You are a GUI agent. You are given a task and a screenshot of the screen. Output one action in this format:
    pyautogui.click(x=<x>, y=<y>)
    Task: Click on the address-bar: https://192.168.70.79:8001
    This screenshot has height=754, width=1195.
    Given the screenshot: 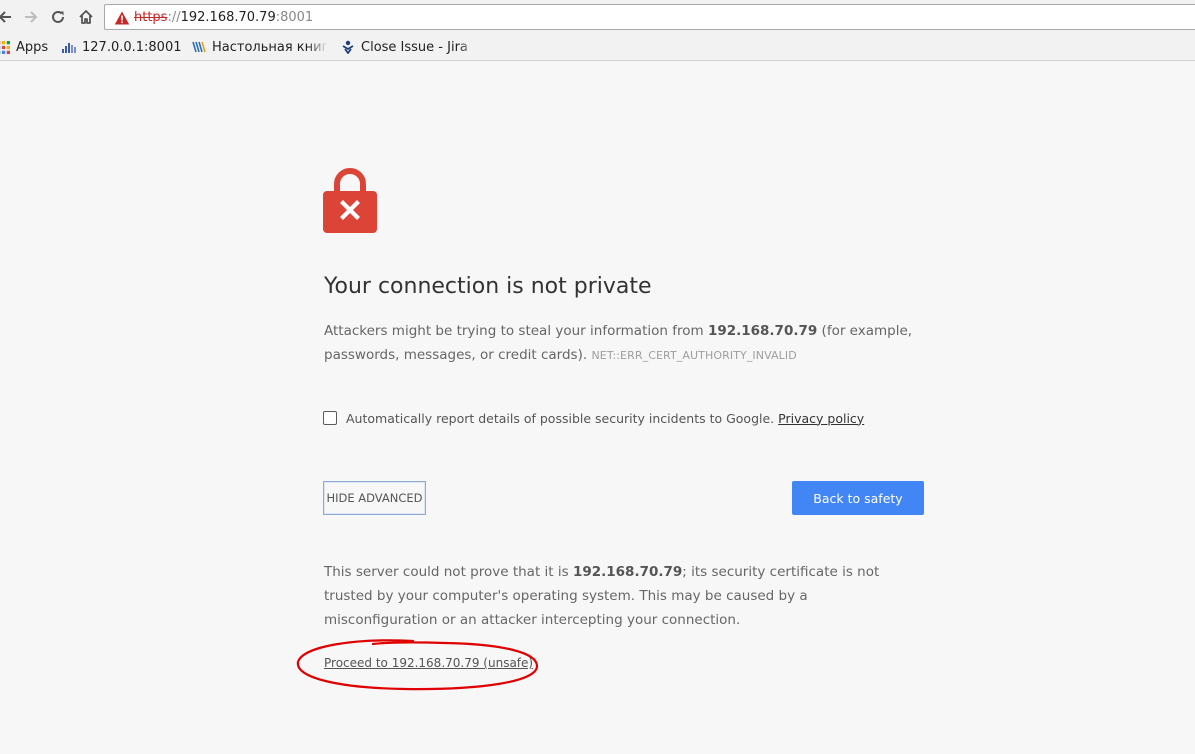 What is the action you would take?
    pyautogui.click(x=649, y=17)
    